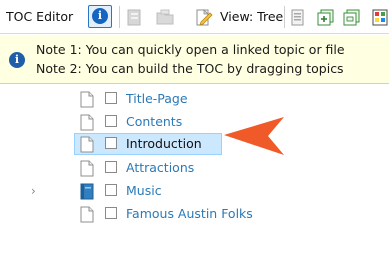 This screenshot has width=389, height=255. What do you see at coordinates (144, 190) in the screenshot?
I see `tree-item-label: Music` at bounding box center [144, 190].